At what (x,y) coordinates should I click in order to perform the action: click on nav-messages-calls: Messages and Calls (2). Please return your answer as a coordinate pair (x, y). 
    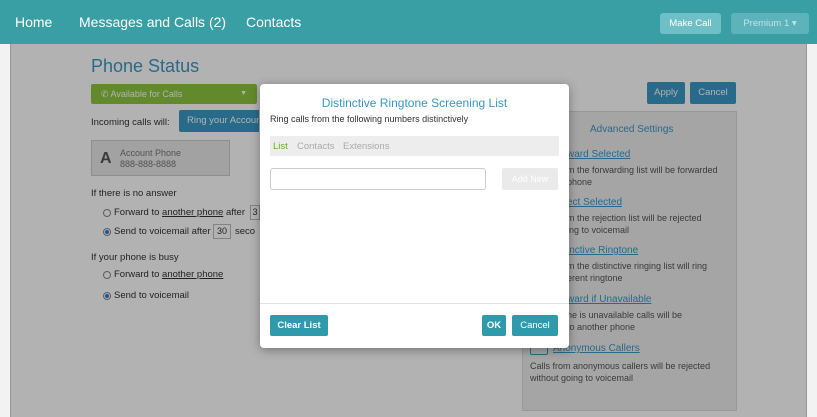
    Looking at the image, I should click on (152, 22).